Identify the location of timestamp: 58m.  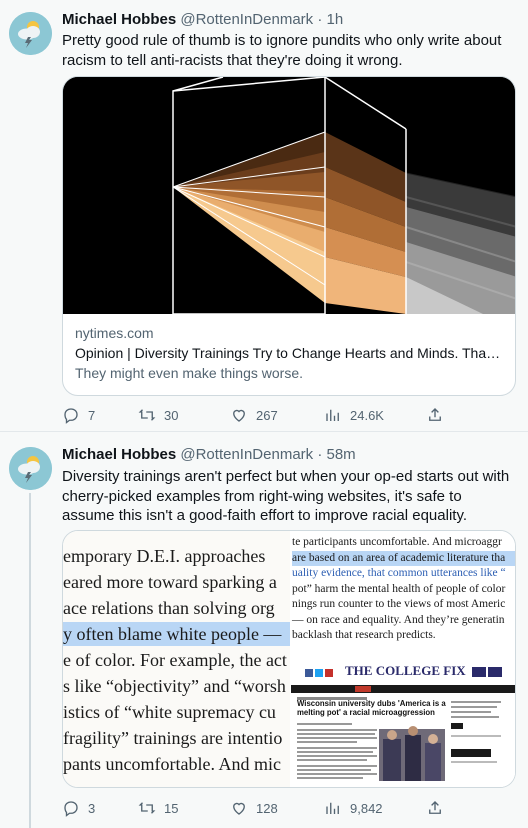
(341, 454).